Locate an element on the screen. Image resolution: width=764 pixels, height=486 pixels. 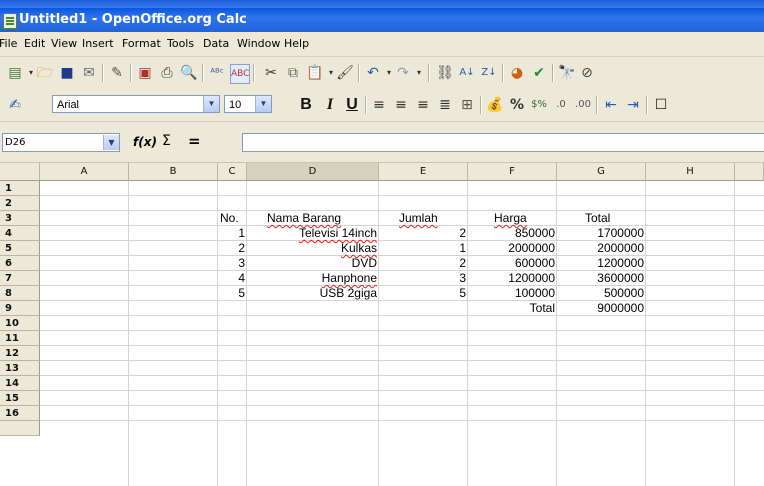
cell-e7: 3 is located at coordinates (423, 278).